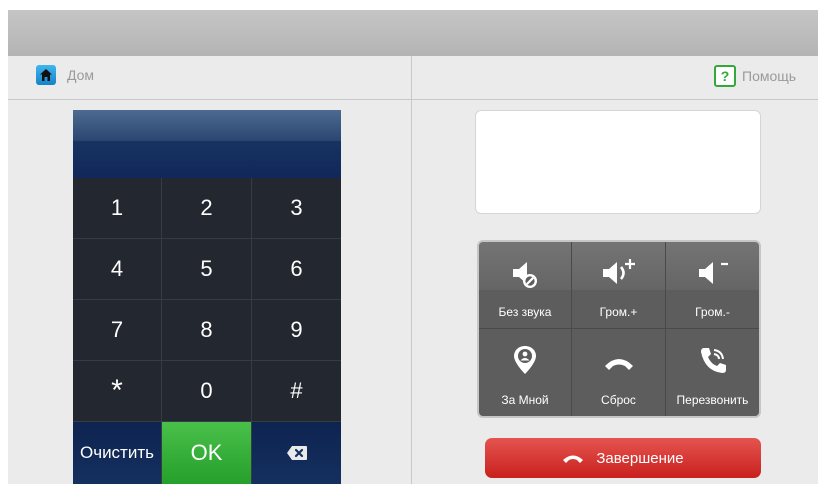 Image resolution: width=818 pixels, height=484 pixels. I want to click on help-label: Помощь, so click(769, 76).